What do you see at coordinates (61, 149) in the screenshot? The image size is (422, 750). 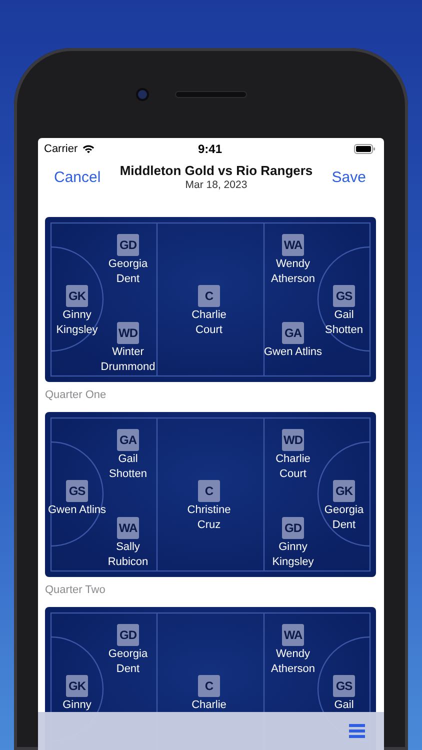 I see `carrier-label: Carrier` at bounding box center [61, 149].